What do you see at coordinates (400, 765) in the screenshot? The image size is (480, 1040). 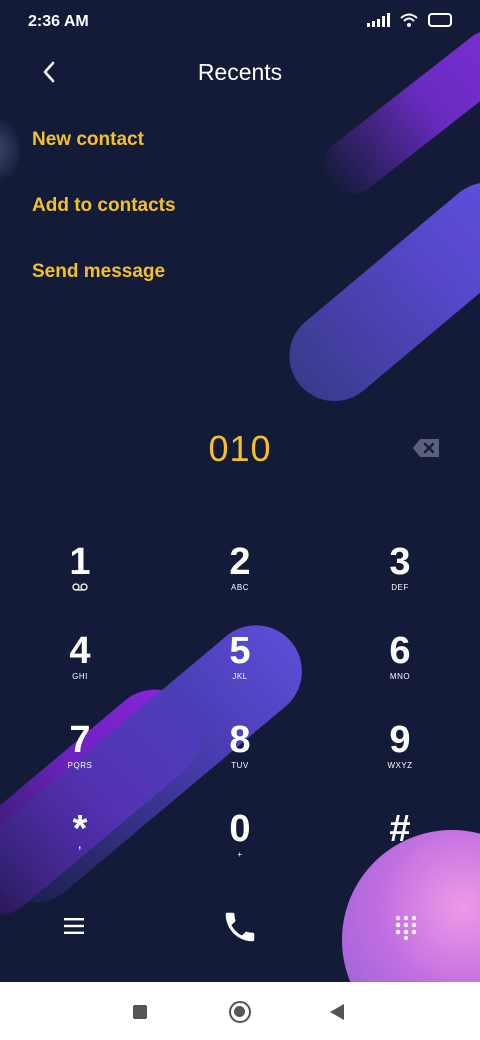 I see `key-letters: WXYZ` at bounding box center [400, 765].